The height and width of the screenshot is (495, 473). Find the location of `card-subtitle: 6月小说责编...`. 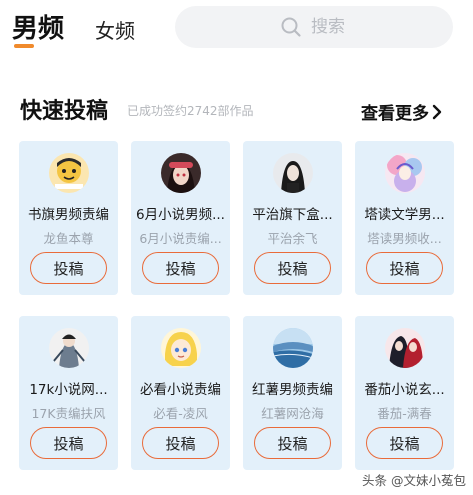

card-subtitle: 6月小说责编... is located at coordinates (180, 238).